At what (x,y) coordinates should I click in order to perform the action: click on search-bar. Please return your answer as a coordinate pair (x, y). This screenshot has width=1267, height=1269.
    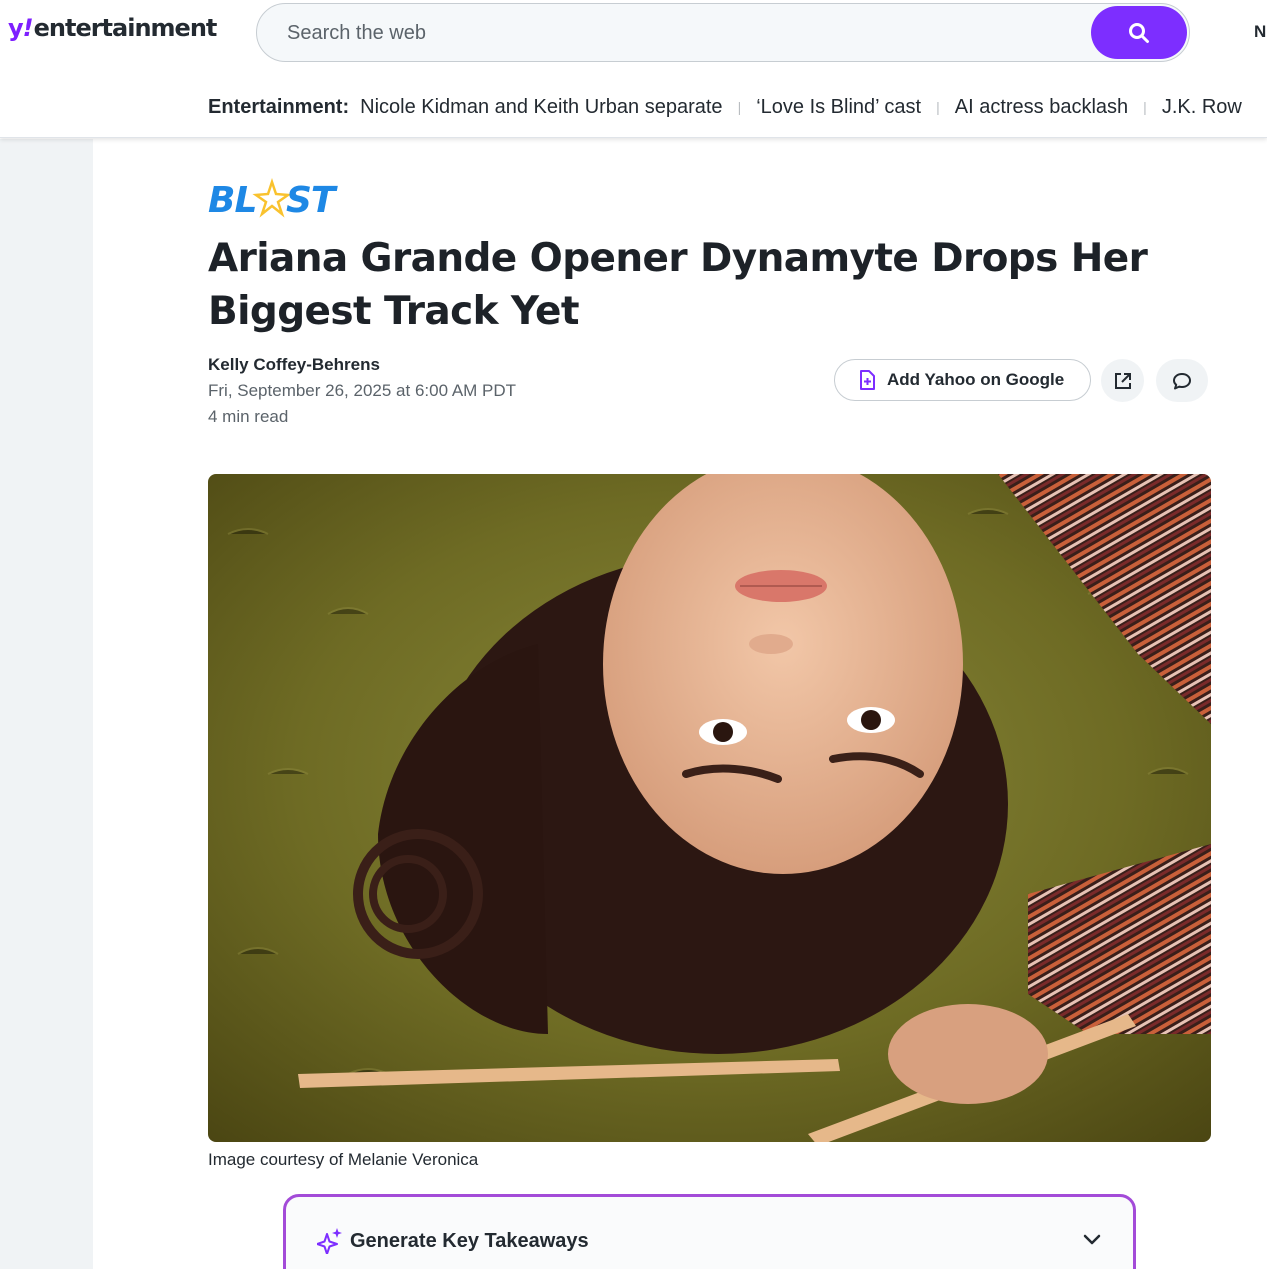
    Looking at the image, I should click on (723, 32).